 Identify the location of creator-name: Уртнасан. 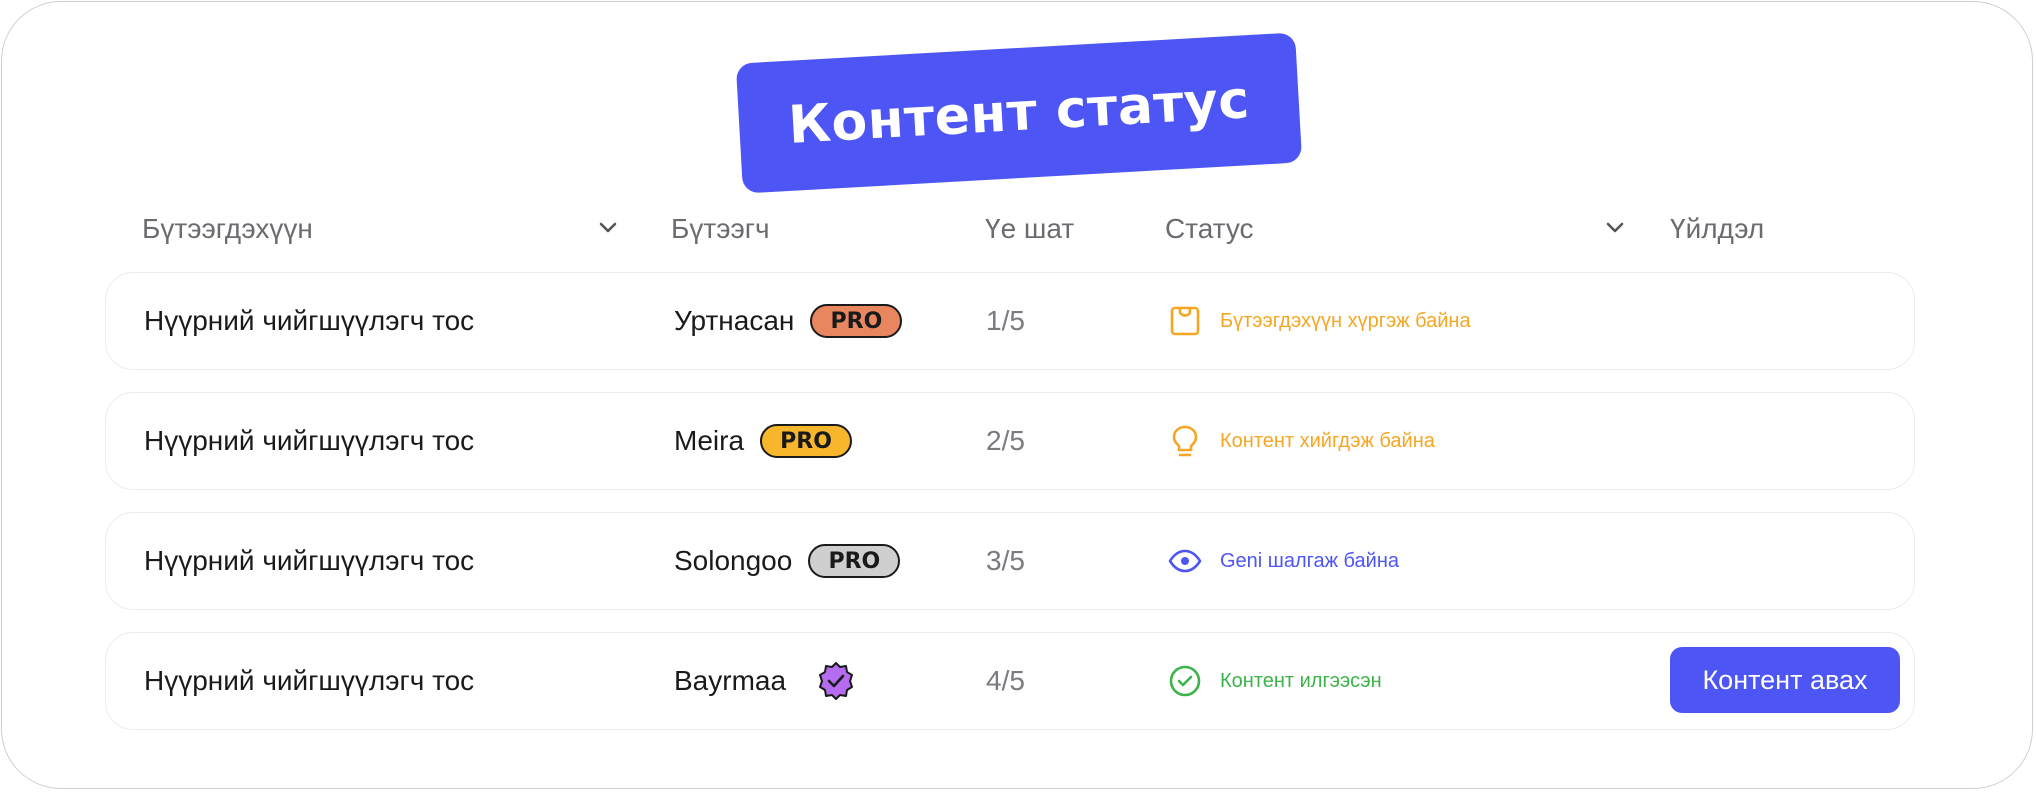
(734, 320).